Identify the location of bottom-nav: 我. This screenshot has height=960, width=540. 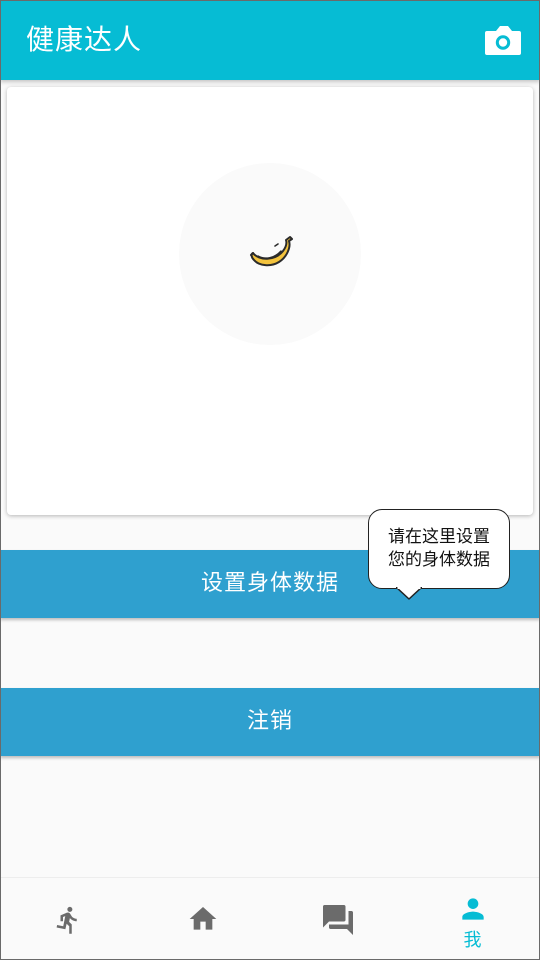
(270, 918).